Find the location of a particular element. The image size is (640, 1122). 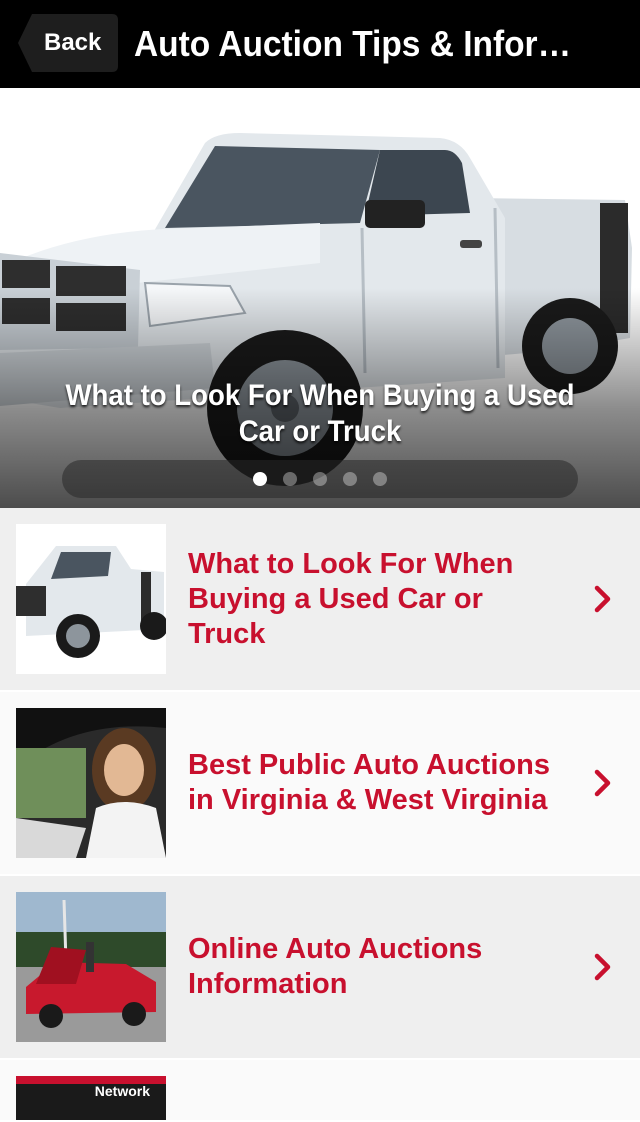

red-classic-car-thumb is located at coordinates (91, 967).